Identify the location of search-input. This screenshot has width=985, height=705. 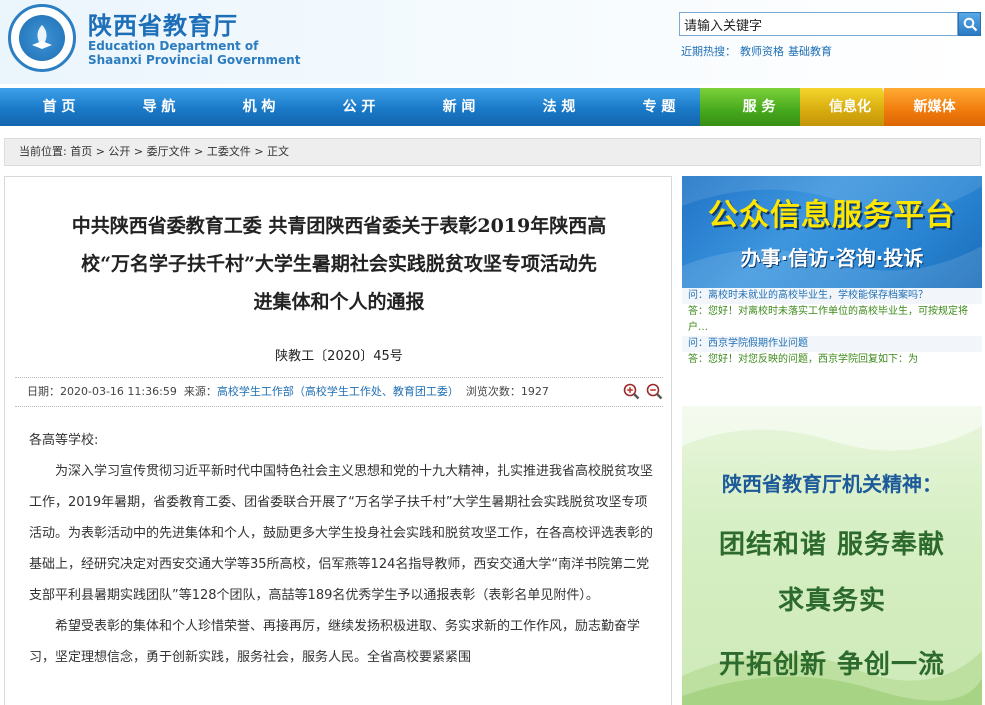
(818, 24).